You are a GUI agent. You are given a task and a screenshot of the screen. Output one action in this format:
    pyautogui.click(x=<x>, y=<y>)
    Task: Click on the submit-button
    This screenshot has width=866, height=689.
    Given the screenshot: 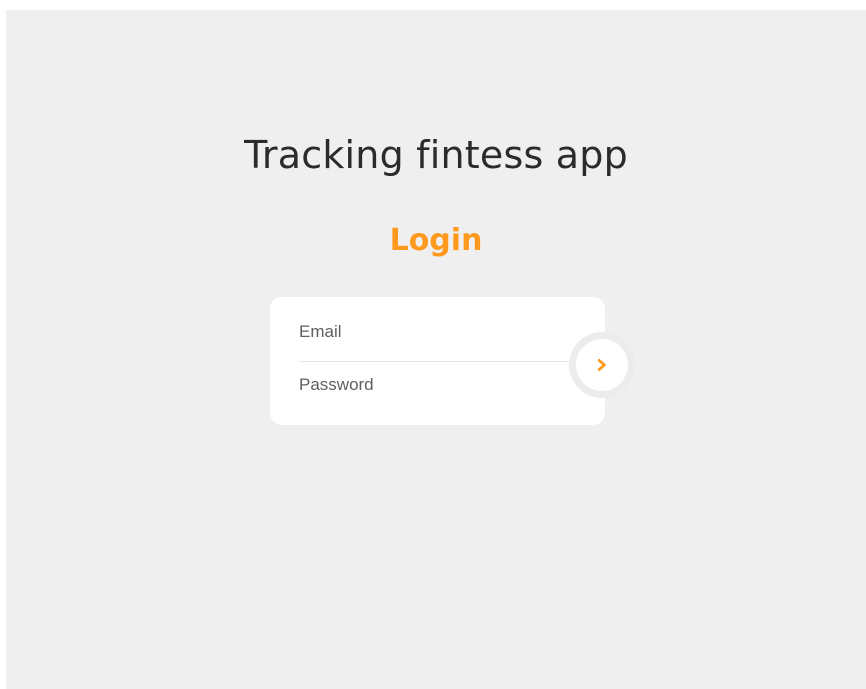 What is the action you would take?
    pyautogui.click(x=602, y=365)
    